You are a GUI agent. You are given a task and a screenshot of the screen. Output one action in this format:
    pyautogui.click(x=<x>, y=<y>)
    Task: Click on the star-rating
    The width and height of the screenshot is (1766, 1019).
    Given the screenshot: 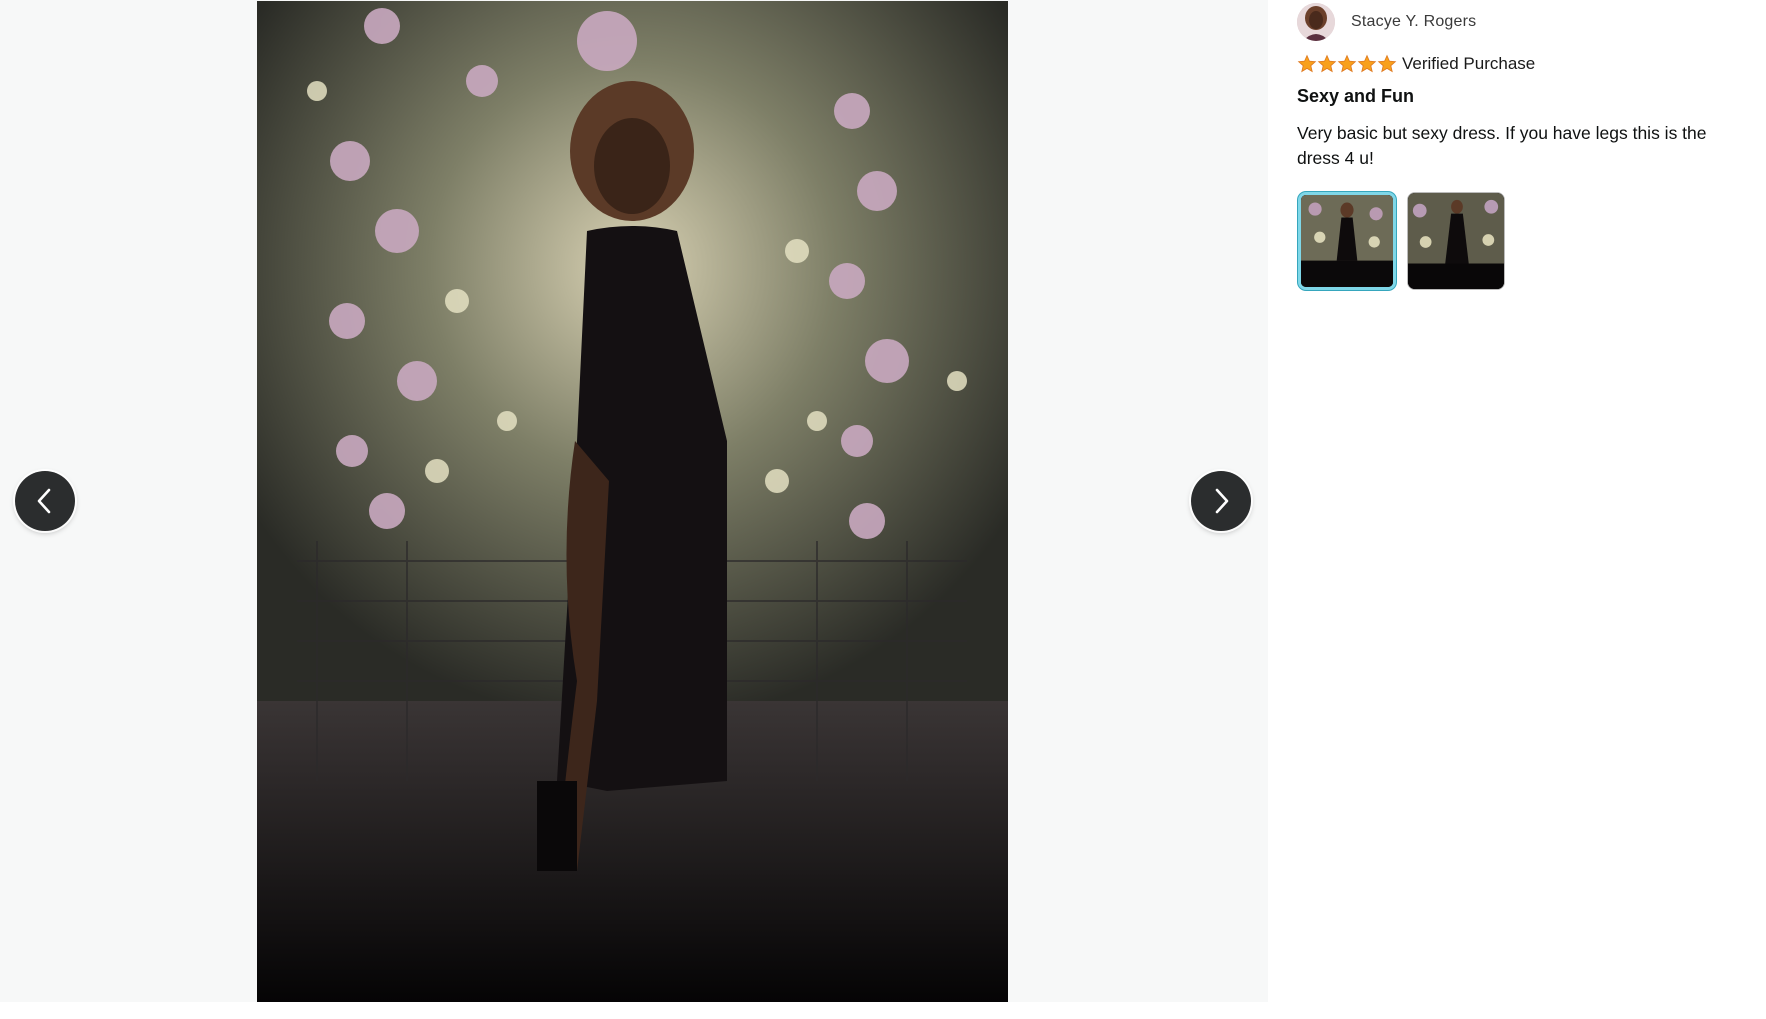 What is the action you would take?
    pyautogui.click(x=1347, y=64)
    